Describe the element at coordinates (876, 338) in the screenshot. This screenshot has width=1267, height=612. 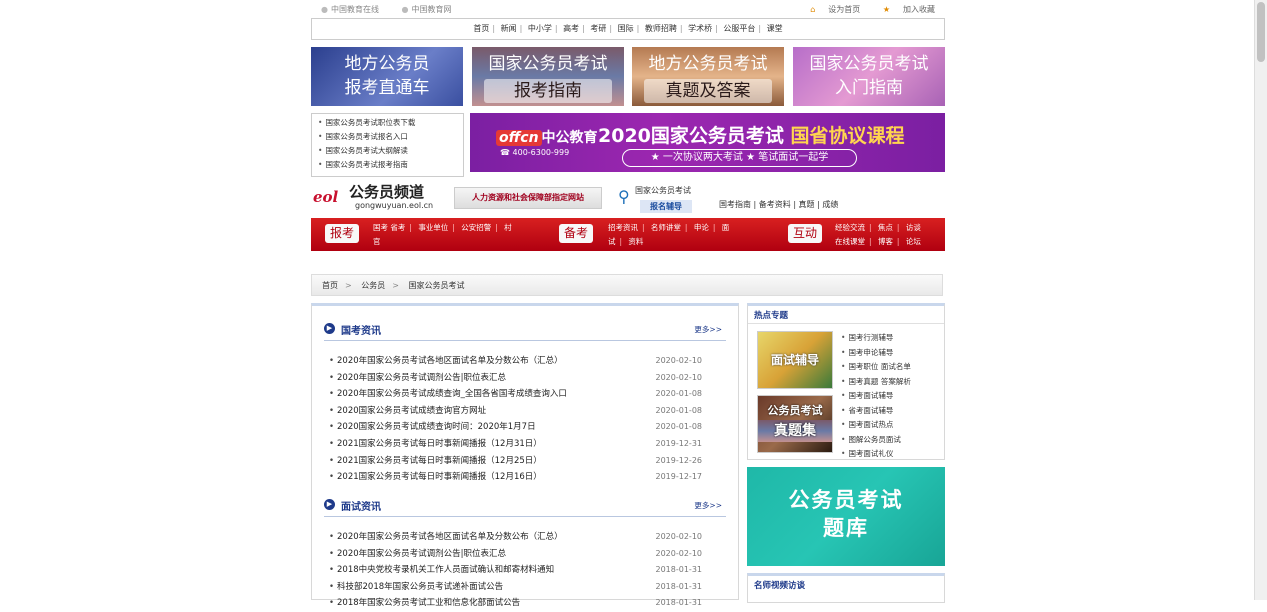
I see `hot-topic-item: • 国考行测辅导` at that location.